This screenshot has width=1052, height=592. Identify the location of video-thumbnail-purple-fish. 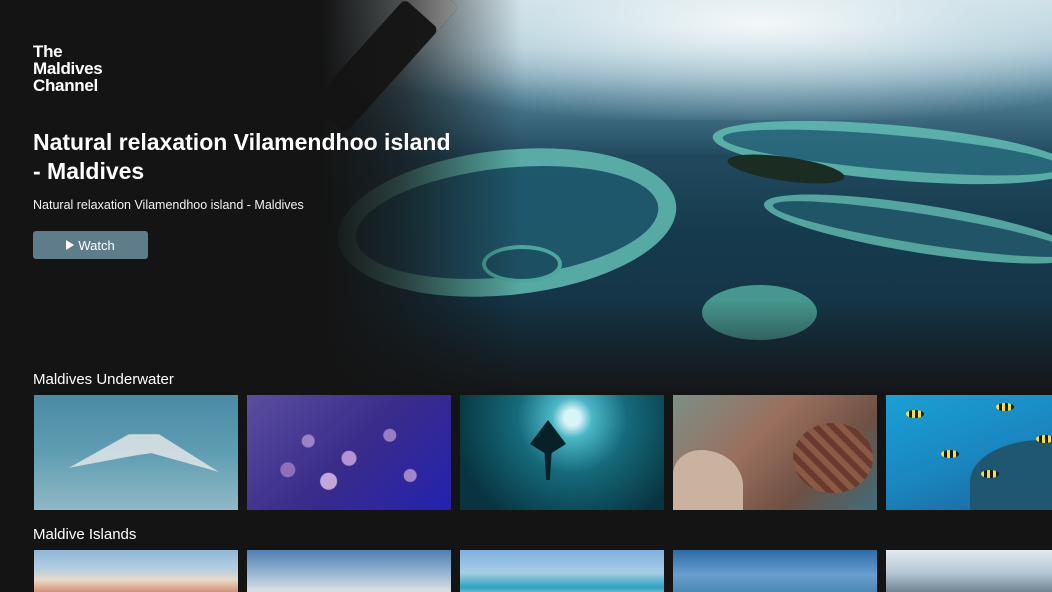
(349, 452).